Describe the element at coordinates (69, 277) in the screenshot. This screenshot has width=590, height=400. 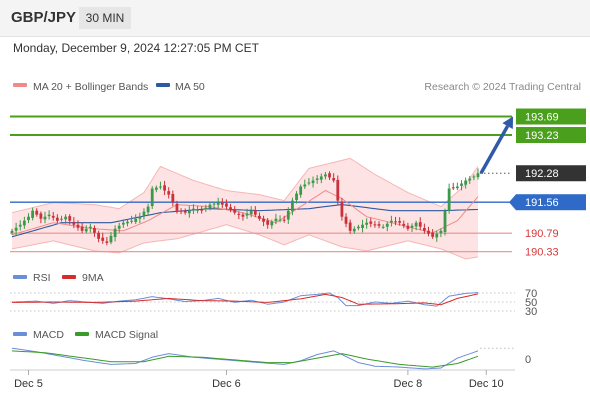
I see `rsi-ma-legend-swatch` at that location.